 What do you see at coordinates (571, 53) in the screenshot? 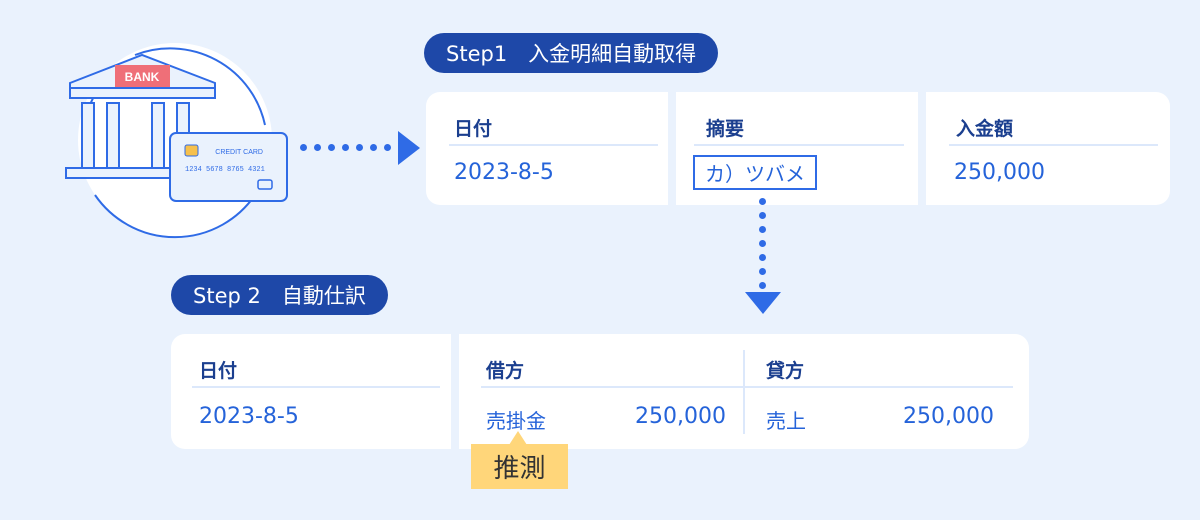
I see `step1-title: Step1 入金明細自動取得` at bounding box center [571, 53].